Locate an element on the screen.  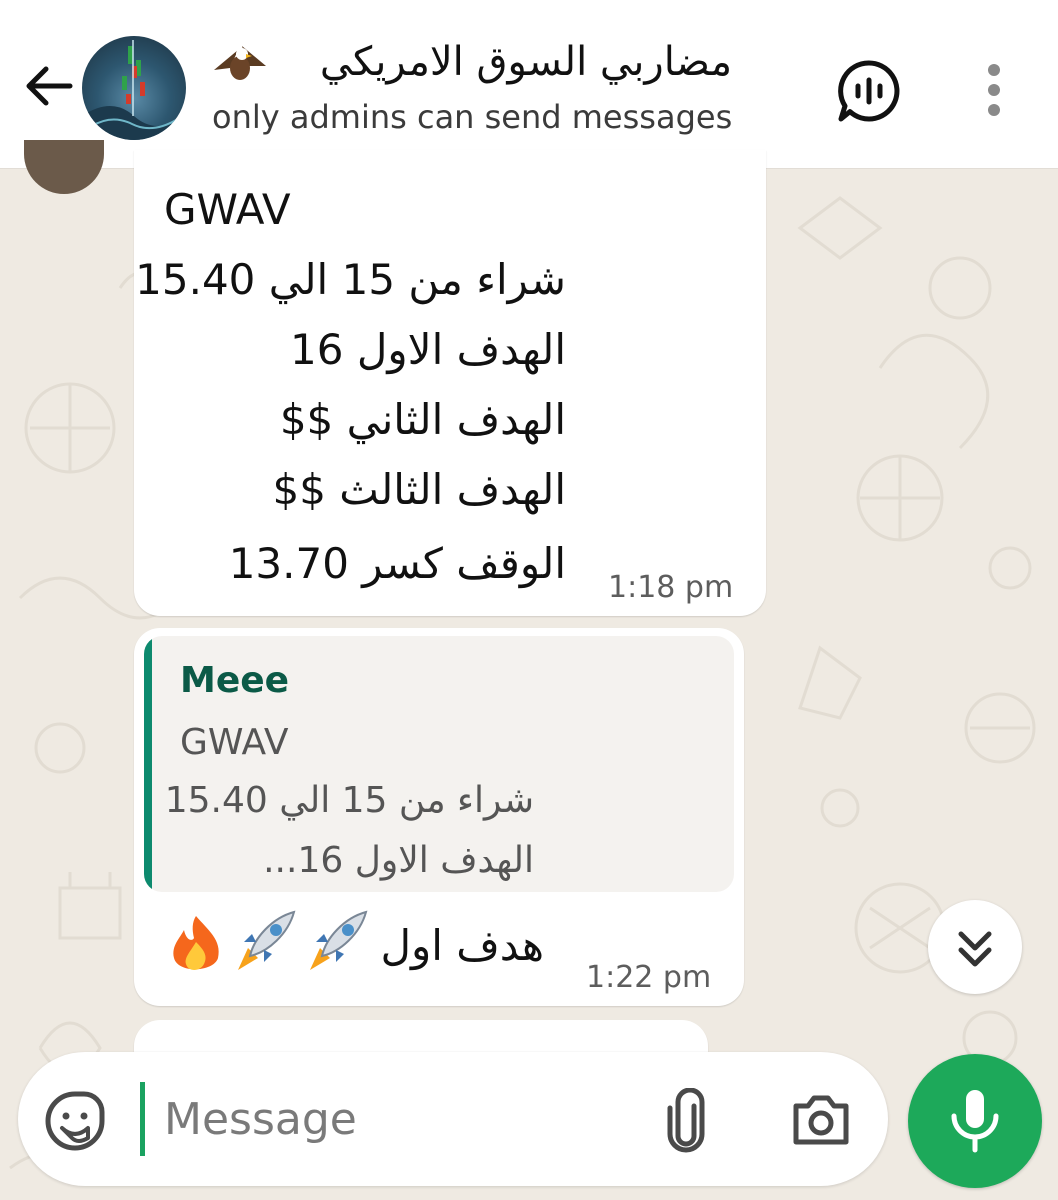
message-composer is located at coordinates (453, 1119).